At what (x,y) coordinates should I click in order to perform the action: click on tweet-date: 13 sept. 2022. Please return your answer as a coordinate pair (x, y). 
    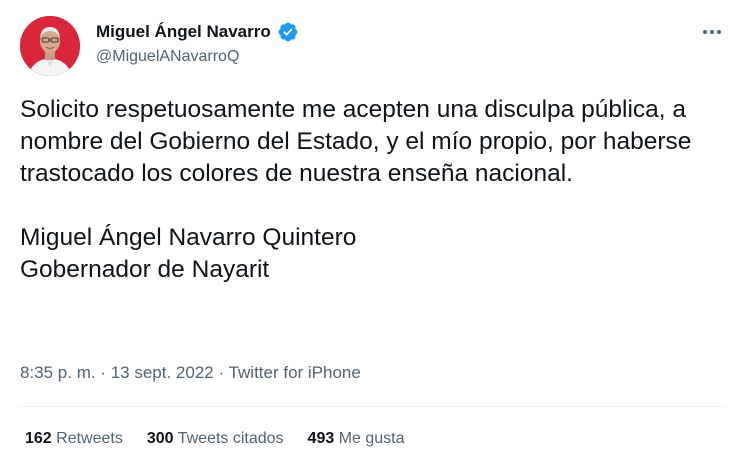
    Looking at the image, I should click on (162, 372).